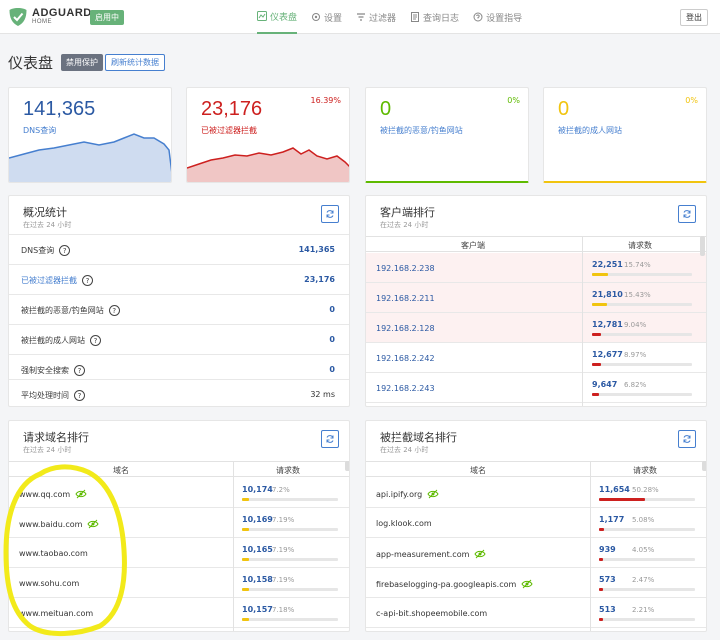 This screenshot has width=720, height=640. I want to click on domain-name: app-measurement.com, so click(431, 554).